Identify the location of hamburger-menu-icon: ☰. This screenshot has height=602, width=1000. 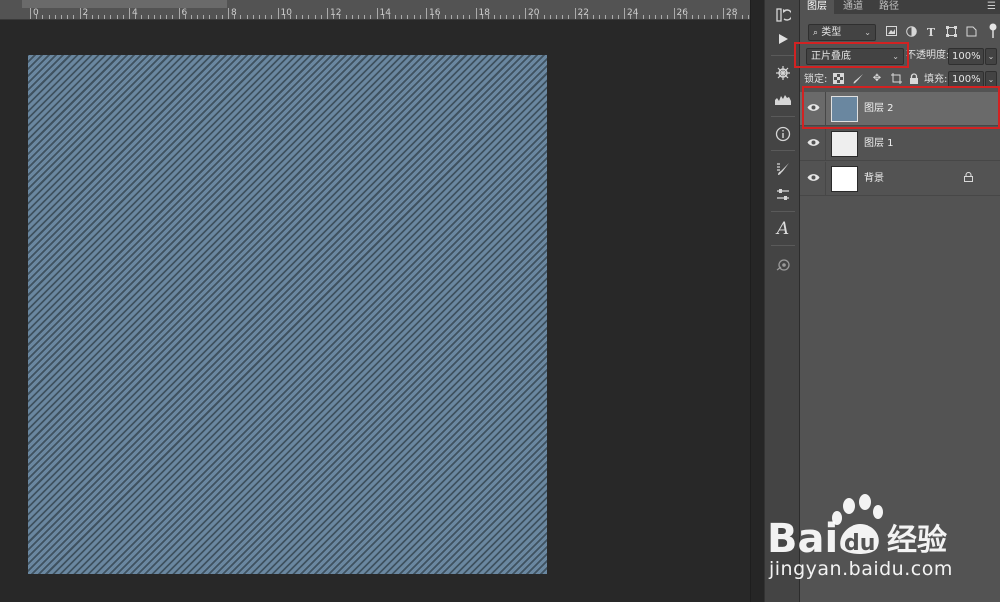
(991, 6).